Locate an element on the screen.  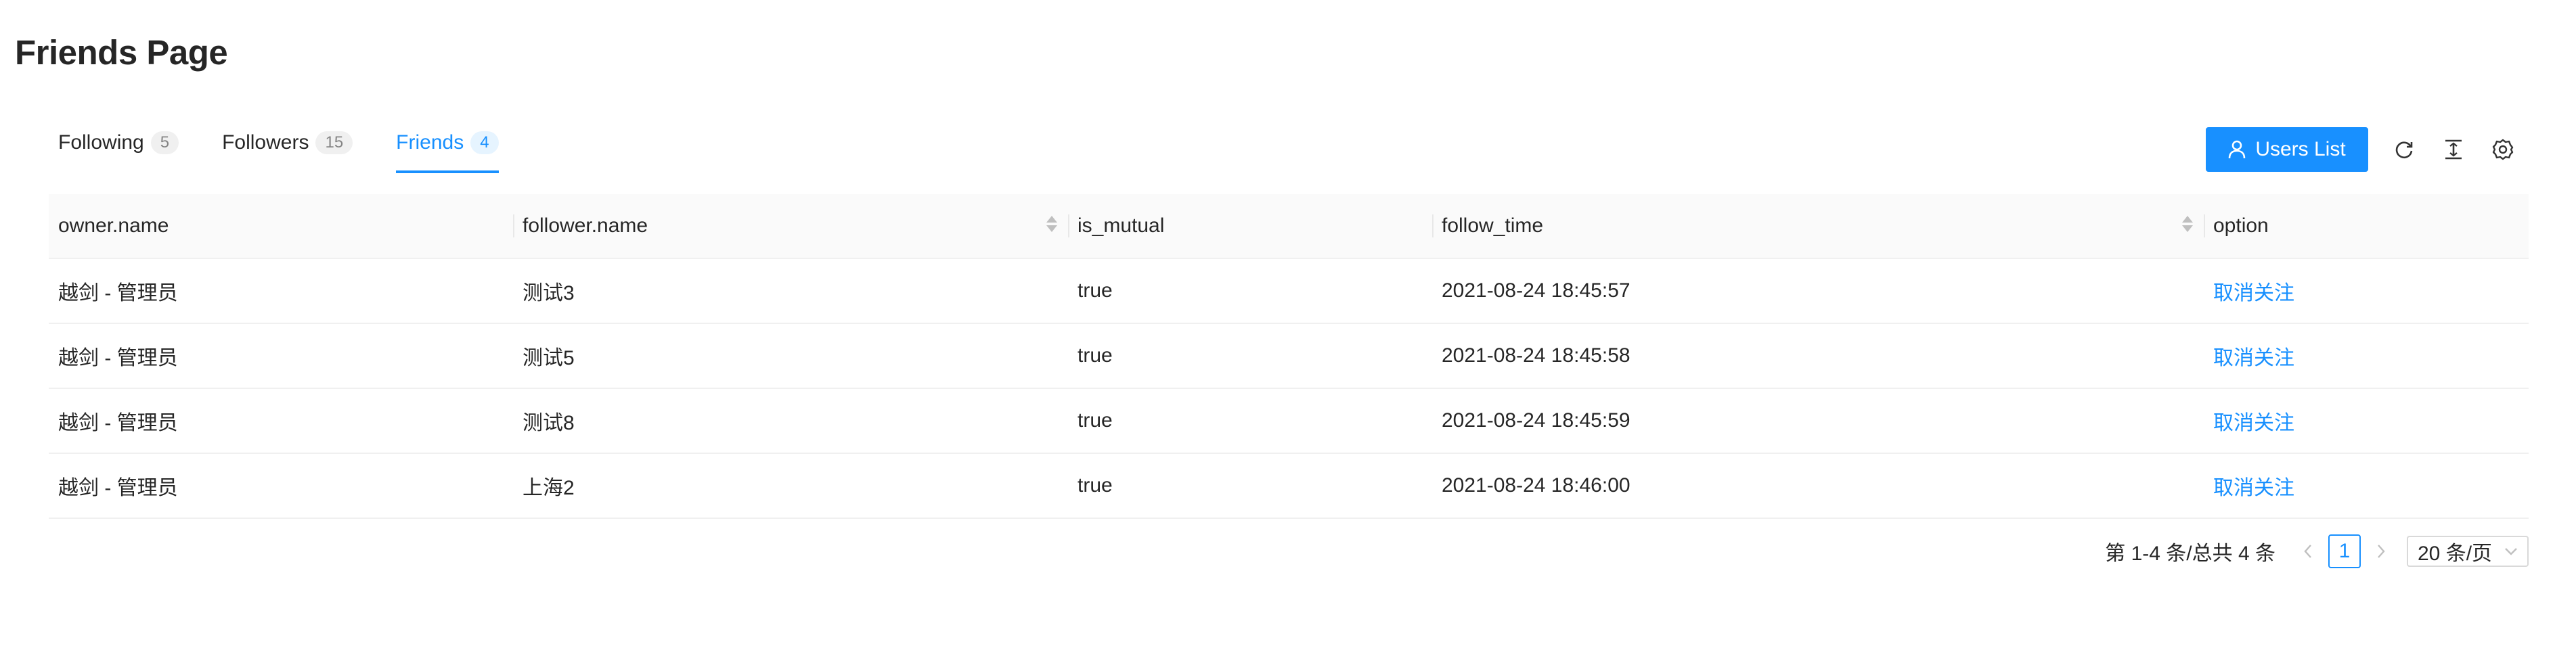
setting-icon is located at coordinates (2502, 149).